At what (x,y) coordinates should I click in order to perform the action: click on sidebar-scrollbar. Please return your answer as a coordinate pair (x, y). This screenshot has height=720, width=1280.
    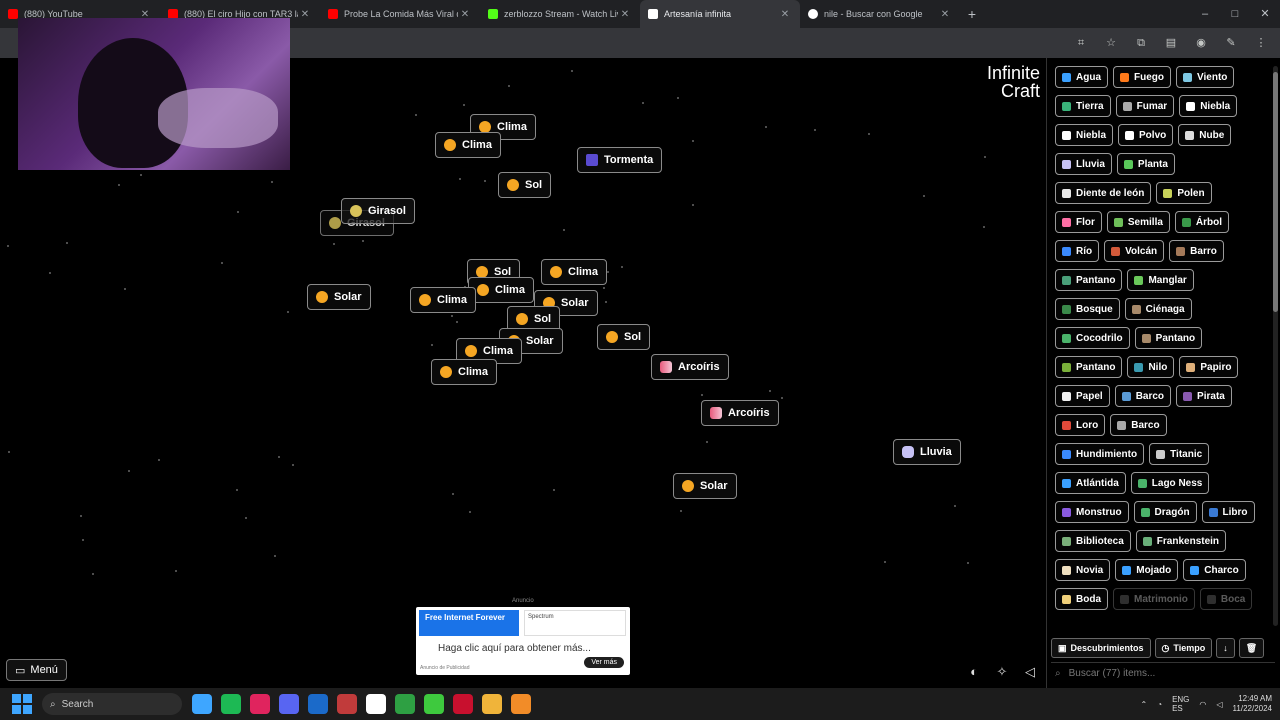
    Looking at the image, I should click on (1275, 346).